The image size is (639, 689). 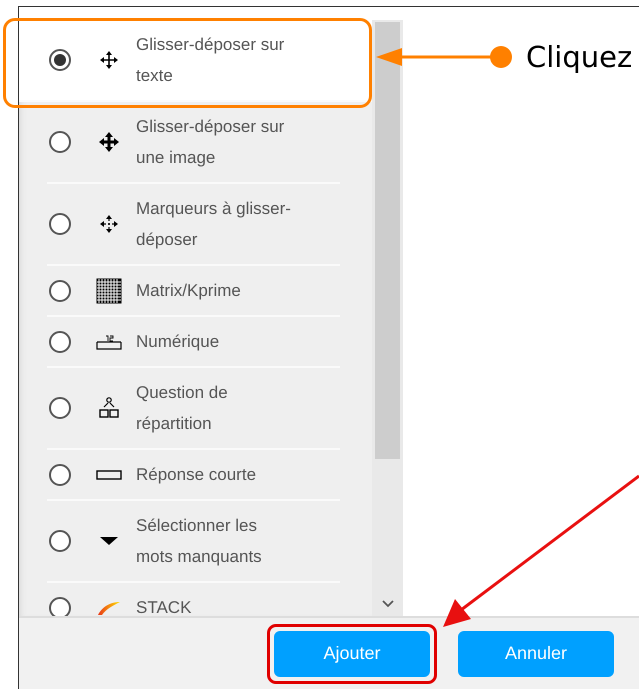 I want to click on number-field-icon, so click(x=109, y=342).